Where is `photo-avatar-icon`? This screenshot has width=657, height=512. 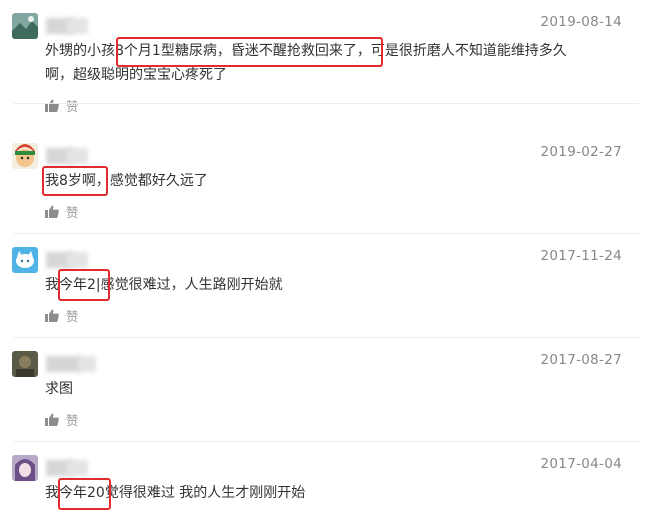
photo-avatar-icon is located at coordinates (25, 364).